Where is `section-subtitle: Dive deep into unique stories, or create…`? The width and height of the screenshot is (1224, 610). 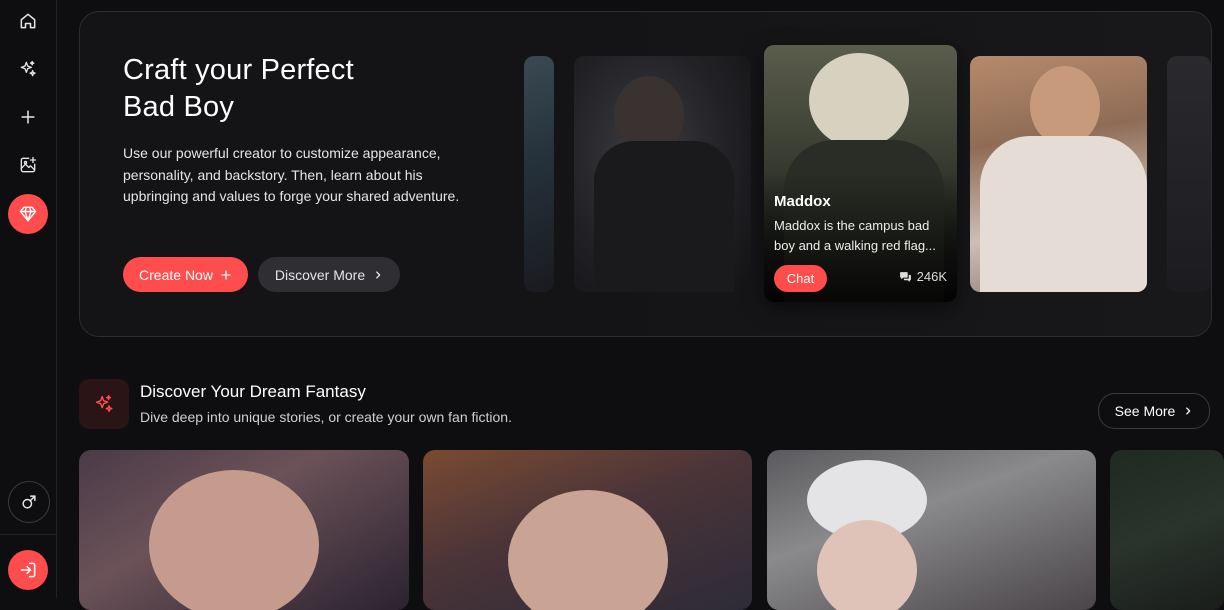
section-subtitle: Dive deep into unique stories, or create… is located at coordinates (326, 417).